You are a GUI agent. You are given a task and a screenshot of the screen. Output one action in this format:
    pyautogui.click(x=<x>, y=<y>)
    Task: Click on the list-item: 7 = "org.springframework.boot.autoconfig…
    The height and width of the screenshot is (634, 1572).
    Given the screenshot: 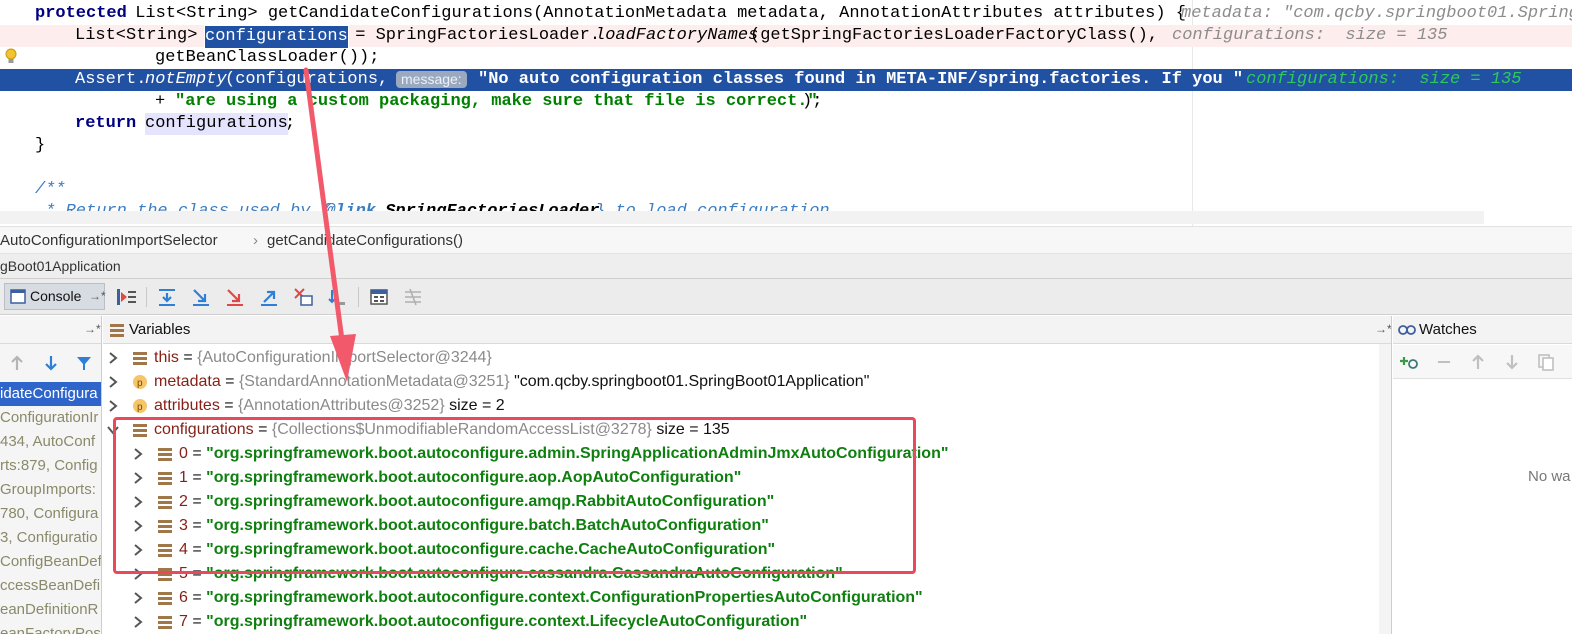 What is the action you would take?
    pyautogui.click(x=738, y=622)
    